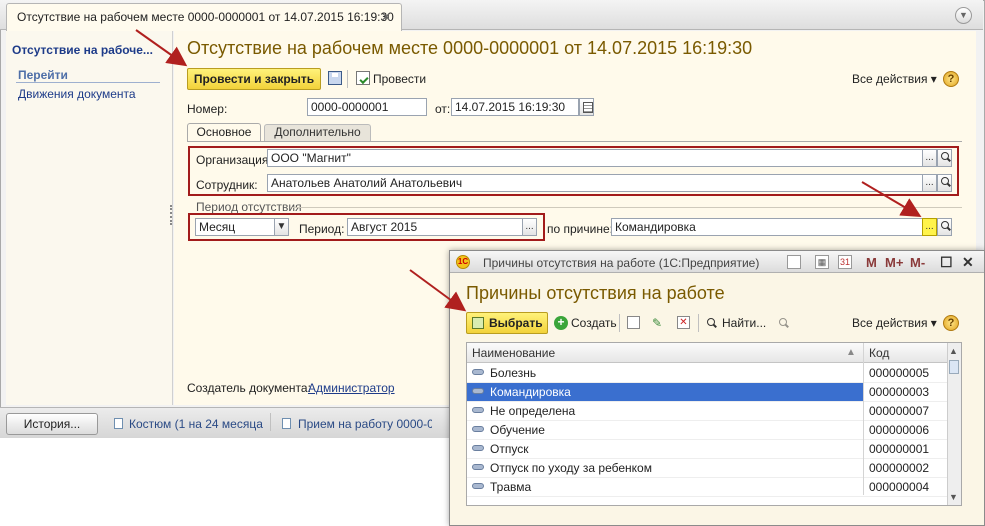  I want to click on memory-plus-button: M+, so click(894, 262).